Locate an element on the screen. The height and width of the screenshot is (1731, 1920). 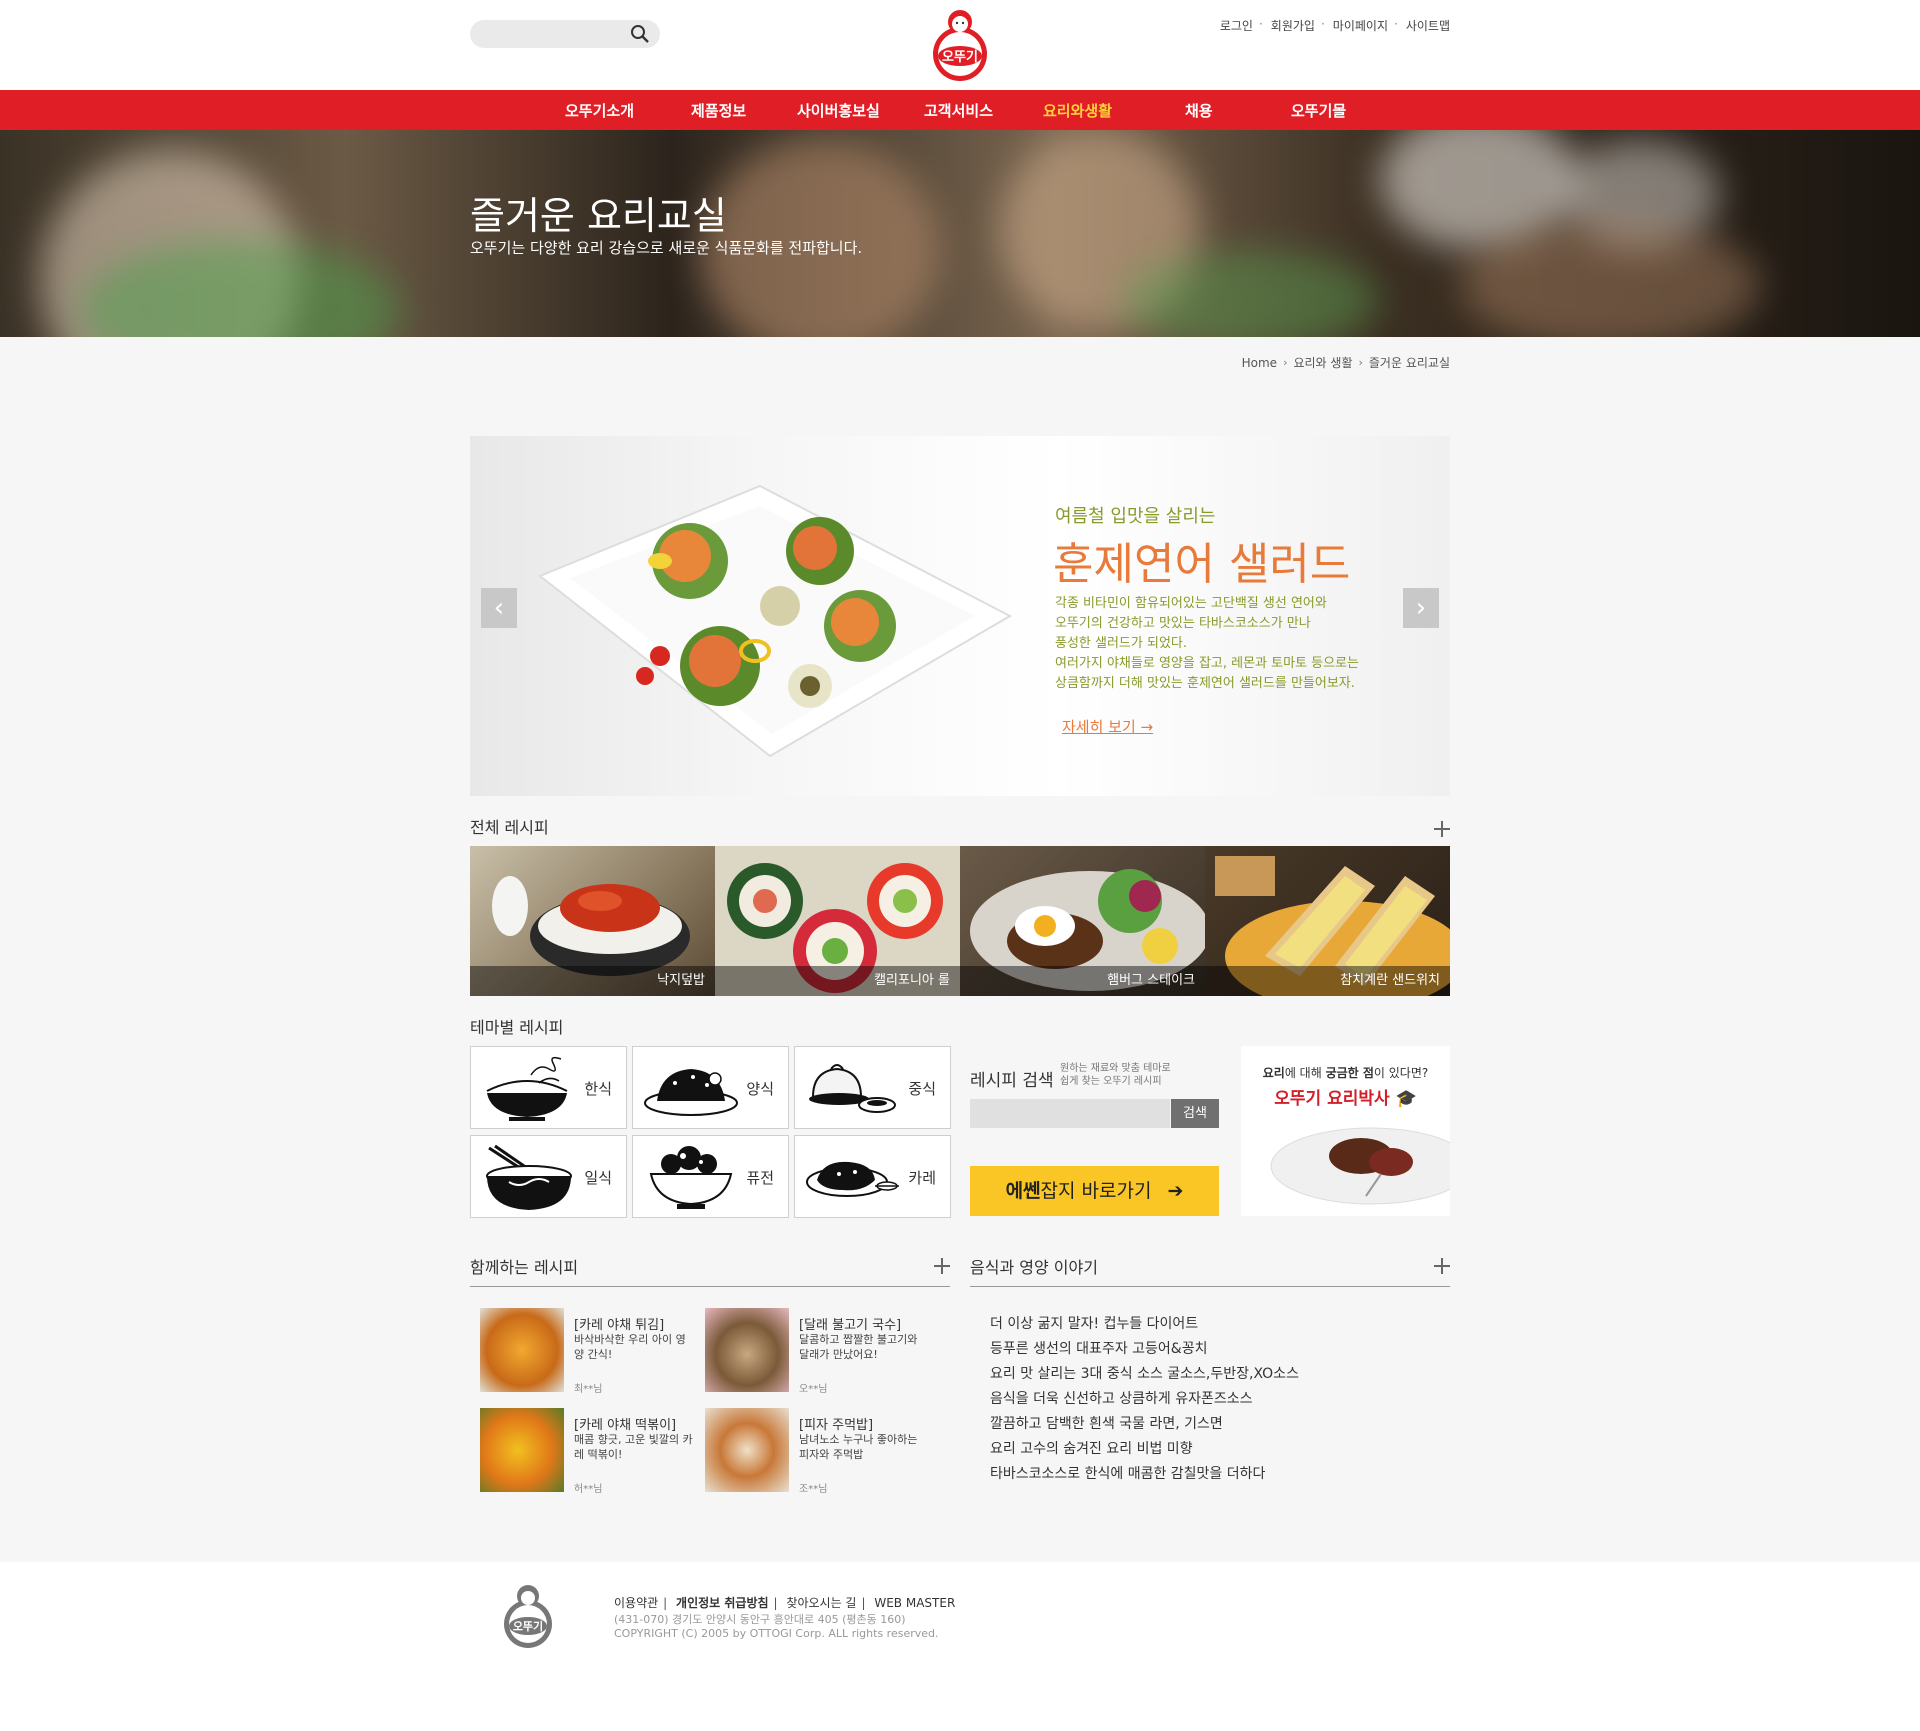
recipe-card: 햄버그 스테이크 is located at coordinates (1082, 921).